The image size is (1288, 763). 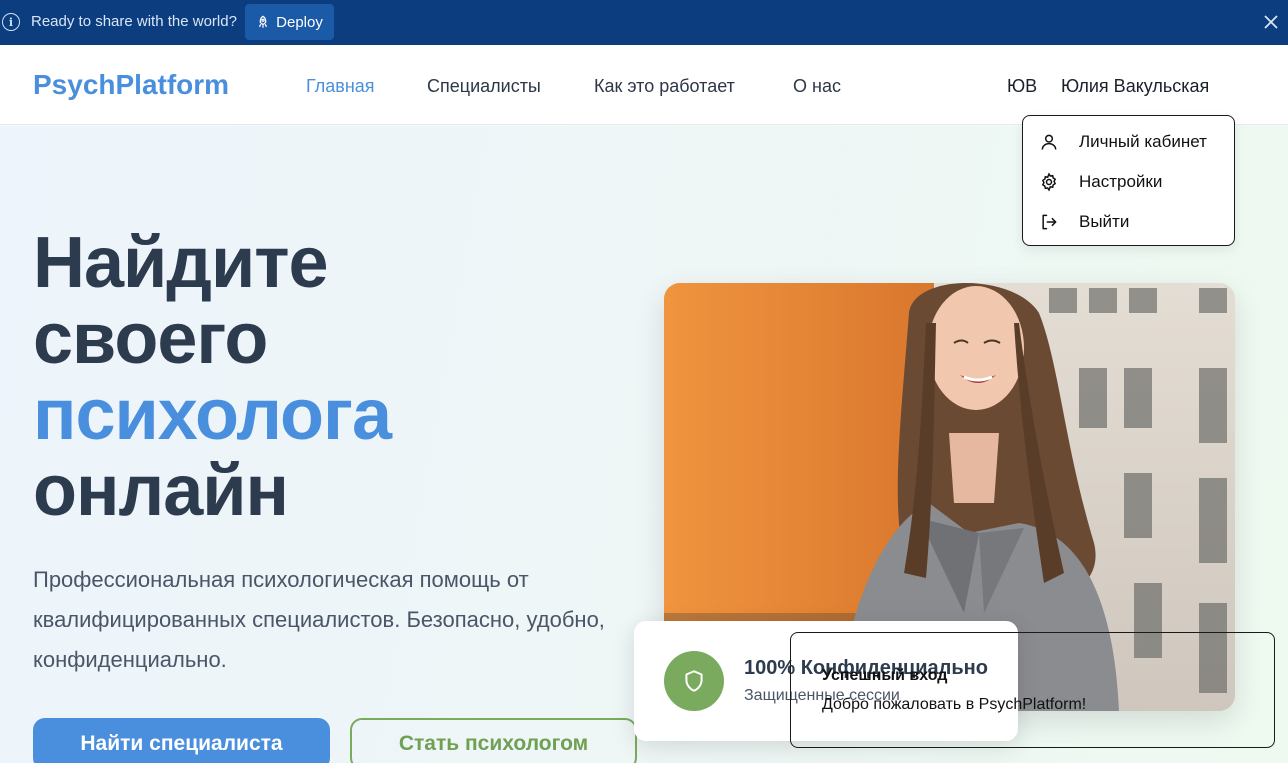 What do you see at coordinates (1135, 86) in the screenshot?
I see `user-menu-trigger: Юлия Вакульская` at bounding box center [1135, 86].